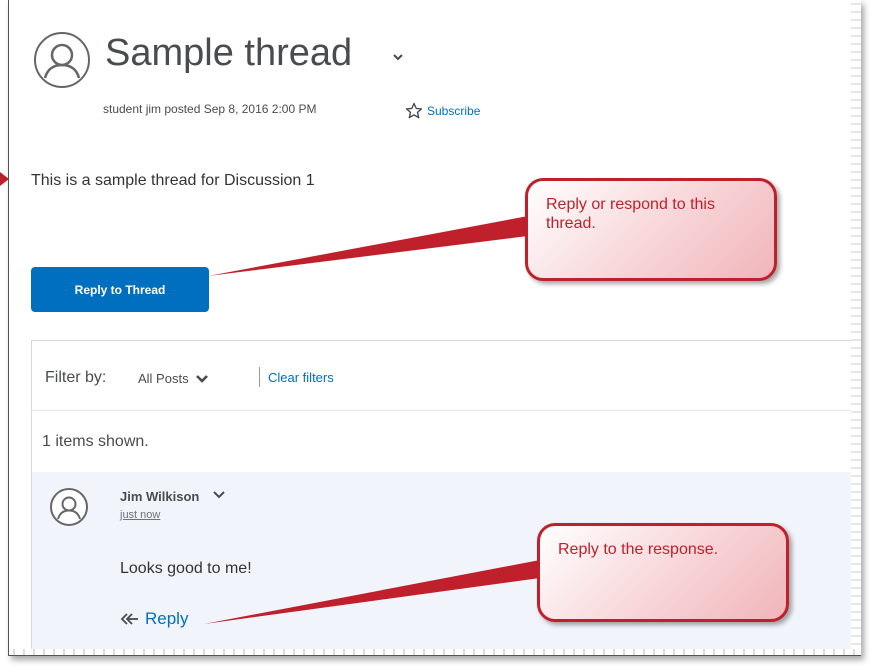 This screenshot has width=878, height=667. I want to click on post-reply-label: Reply, so click(167, 618).